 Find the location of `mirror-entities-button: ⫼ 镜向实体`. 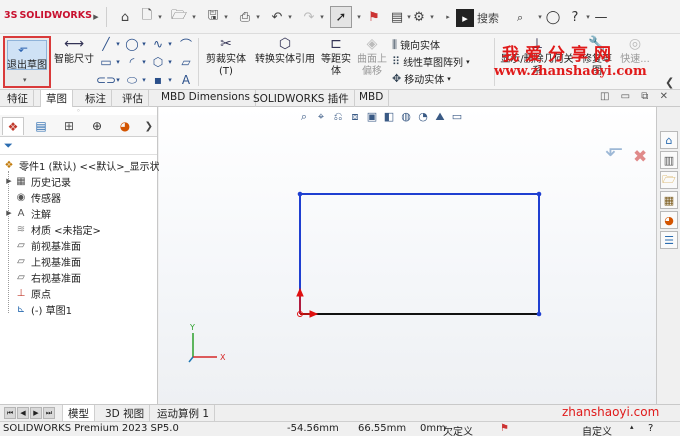

mirror-entities-button: ⫼ 镜向实体 is located at coordinates (416, 45).